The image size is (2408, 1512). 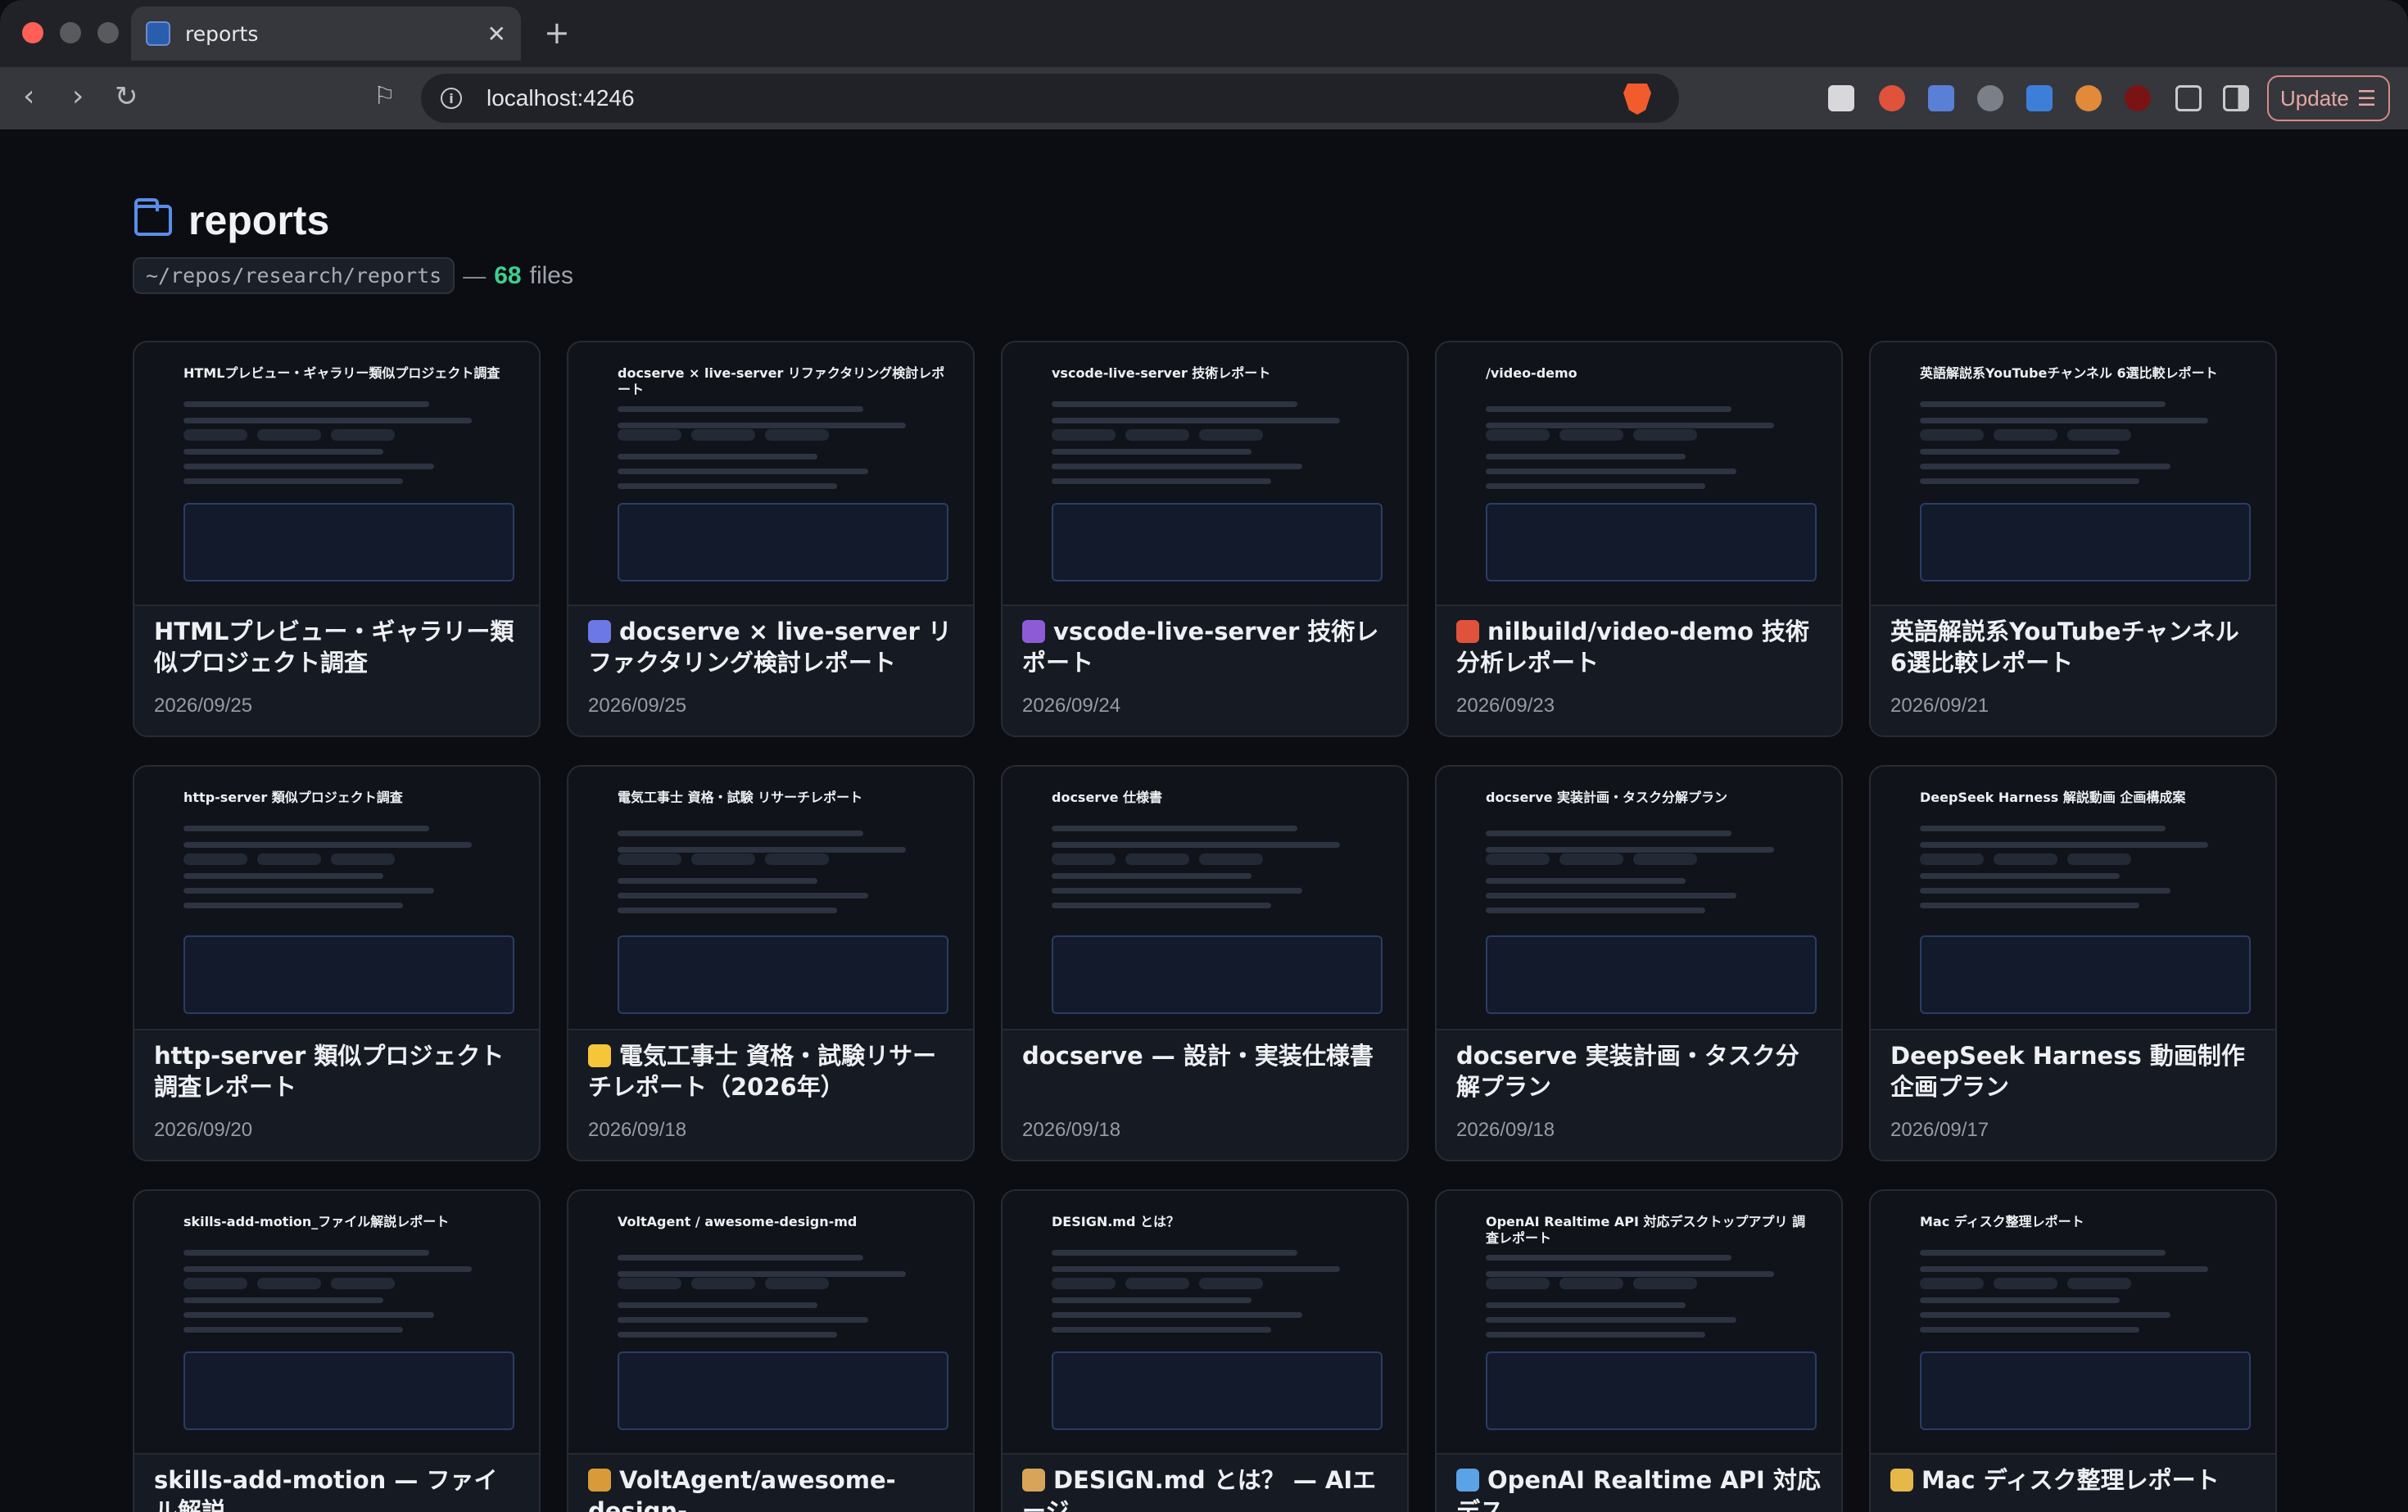 I want to click on tab-close-icon: ✕, so click(x=496, y=34).